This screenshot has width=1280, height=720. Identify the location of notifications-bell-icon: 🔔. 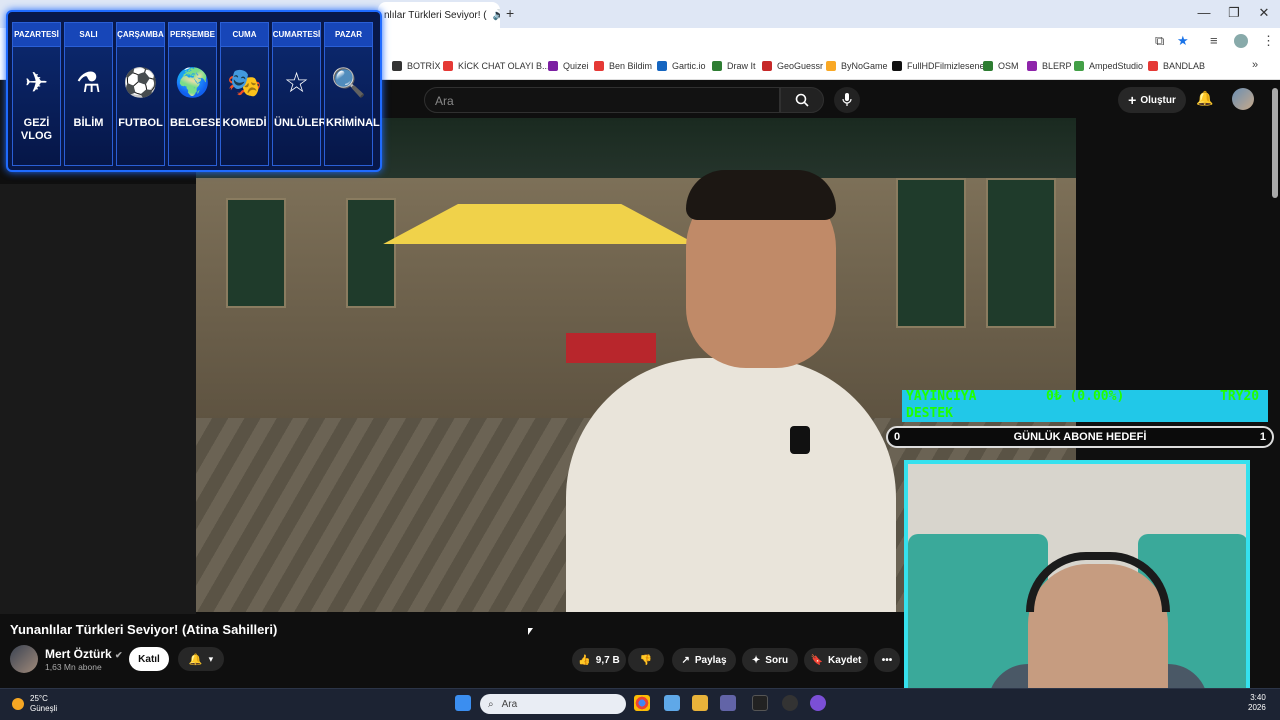
(1204, 98).